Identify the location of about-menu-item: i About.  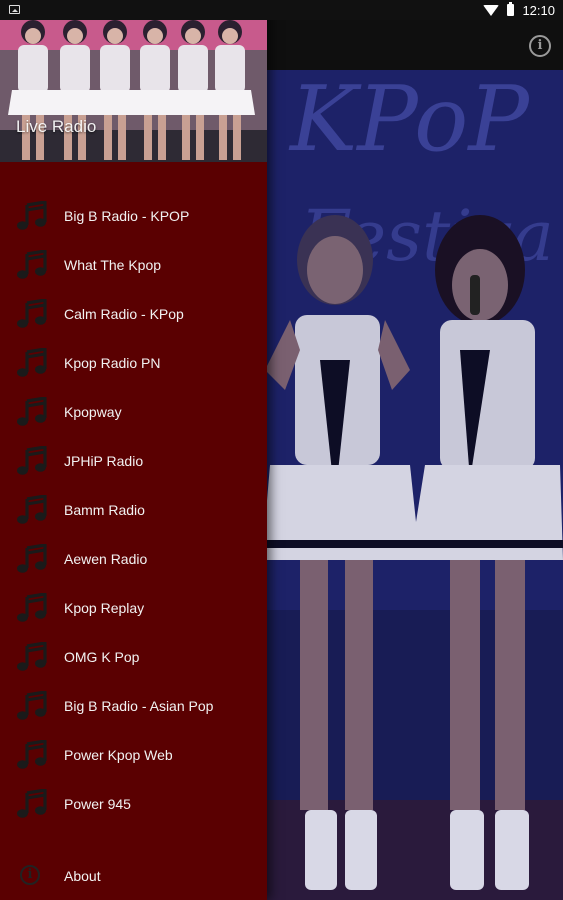
(133, 875).